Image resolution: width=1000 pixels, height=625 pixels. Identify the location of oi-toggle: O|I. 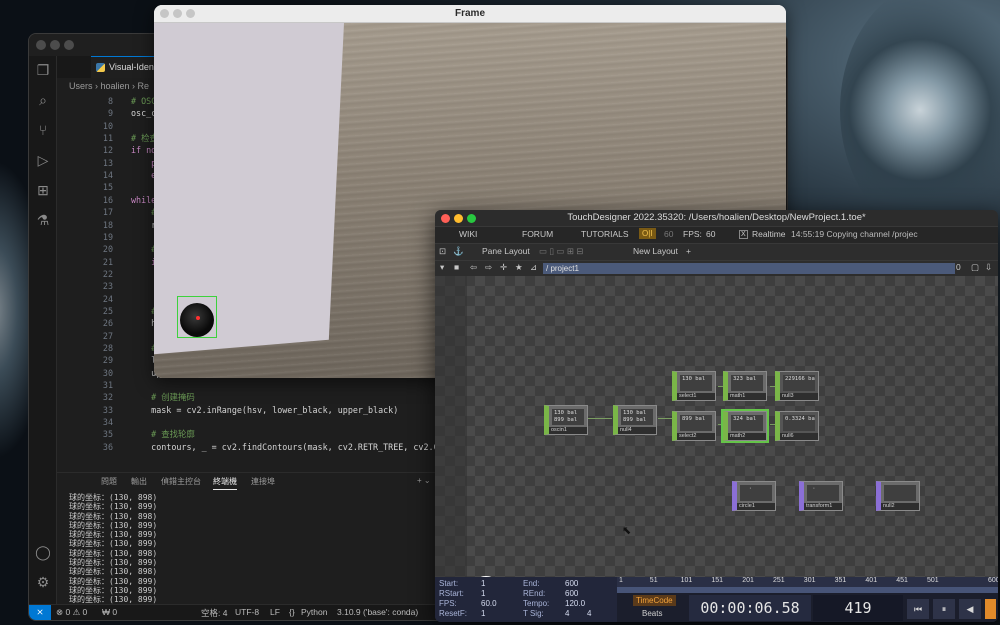
(647, 233).